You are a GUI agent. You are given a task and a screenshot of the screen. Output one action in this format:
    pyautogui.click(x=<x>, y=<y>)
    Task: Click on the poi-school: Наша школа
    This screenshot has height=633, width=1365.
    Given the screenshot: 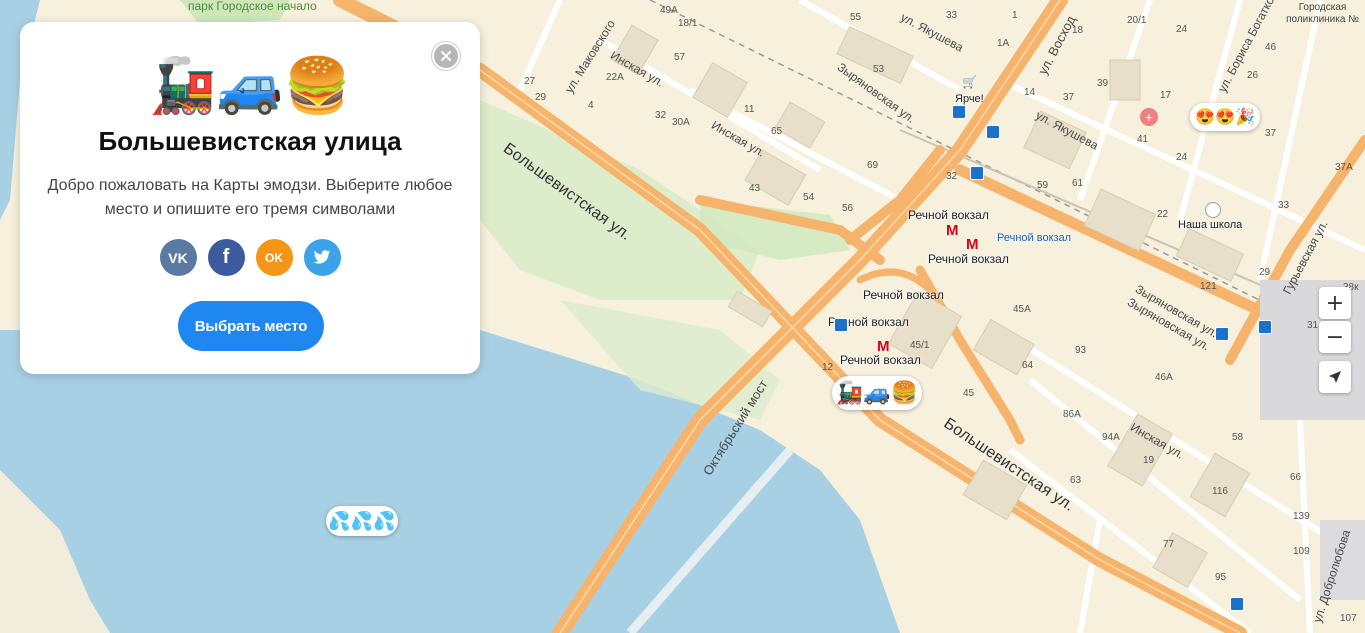 What is the action you would take?
    pyautogui.click(x=1210, y=225)
    